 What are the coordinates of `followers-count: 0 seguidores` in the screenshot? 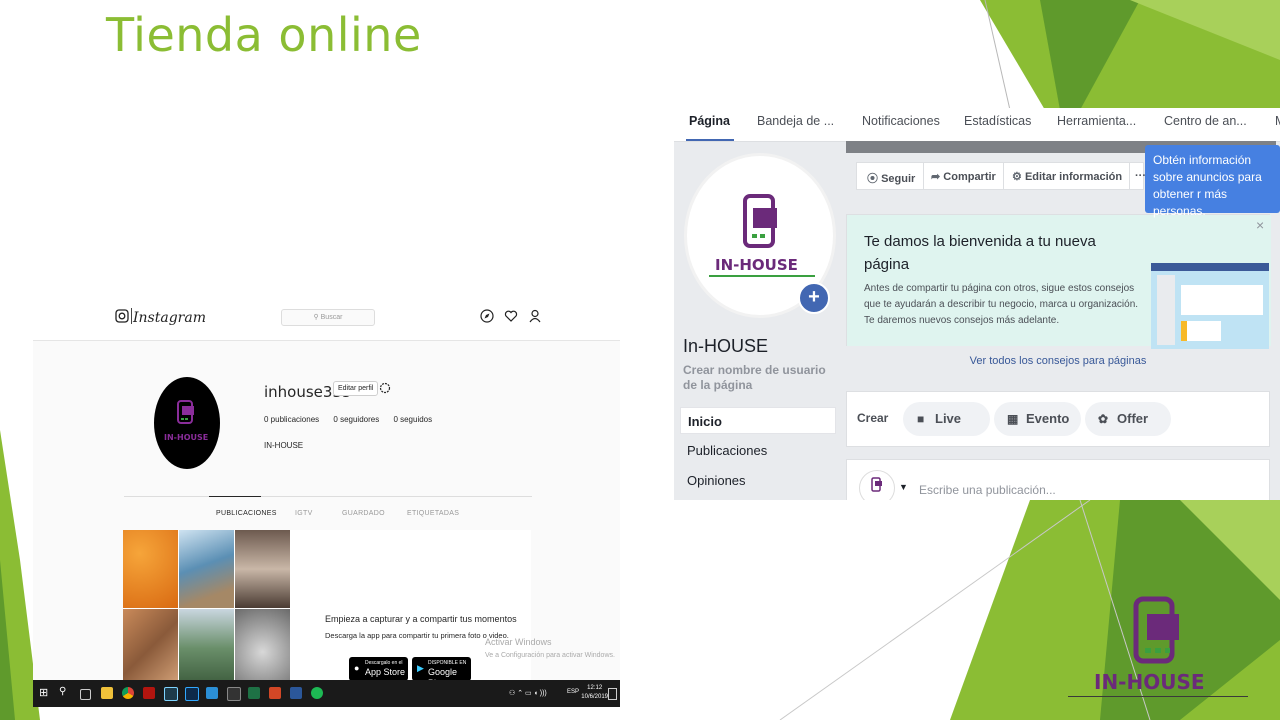 It's located at (356, 419).